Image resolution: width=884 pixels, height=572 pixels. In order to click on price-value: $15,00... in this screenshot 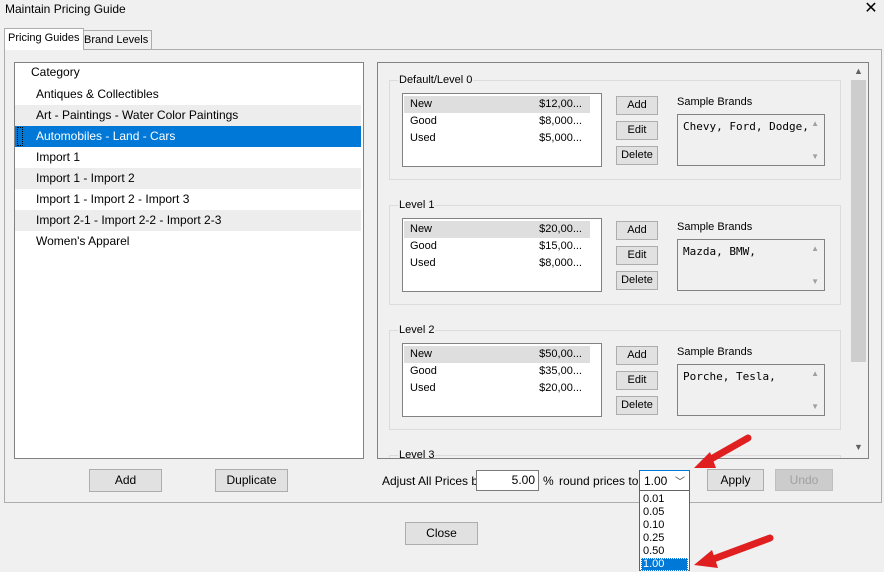, I will do `click(560, 246)`.